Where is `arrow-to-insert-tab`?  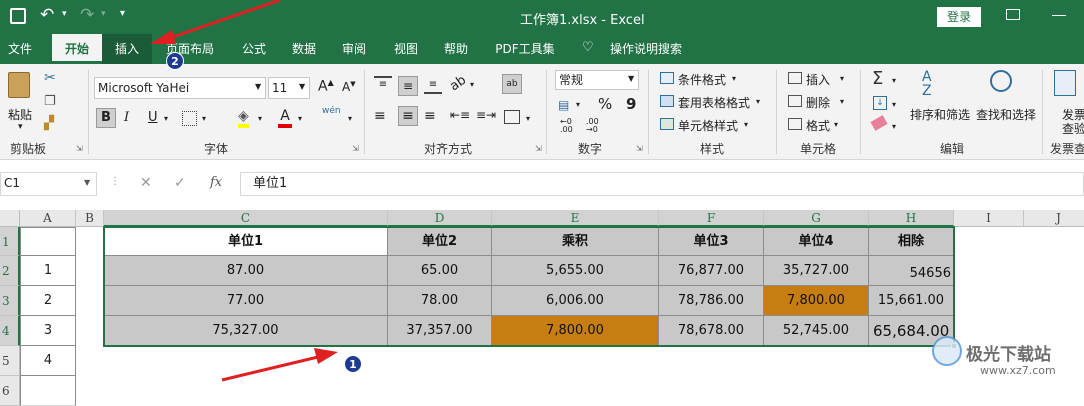
arrow-to-insert-tab is located at coordinates (225, 20).